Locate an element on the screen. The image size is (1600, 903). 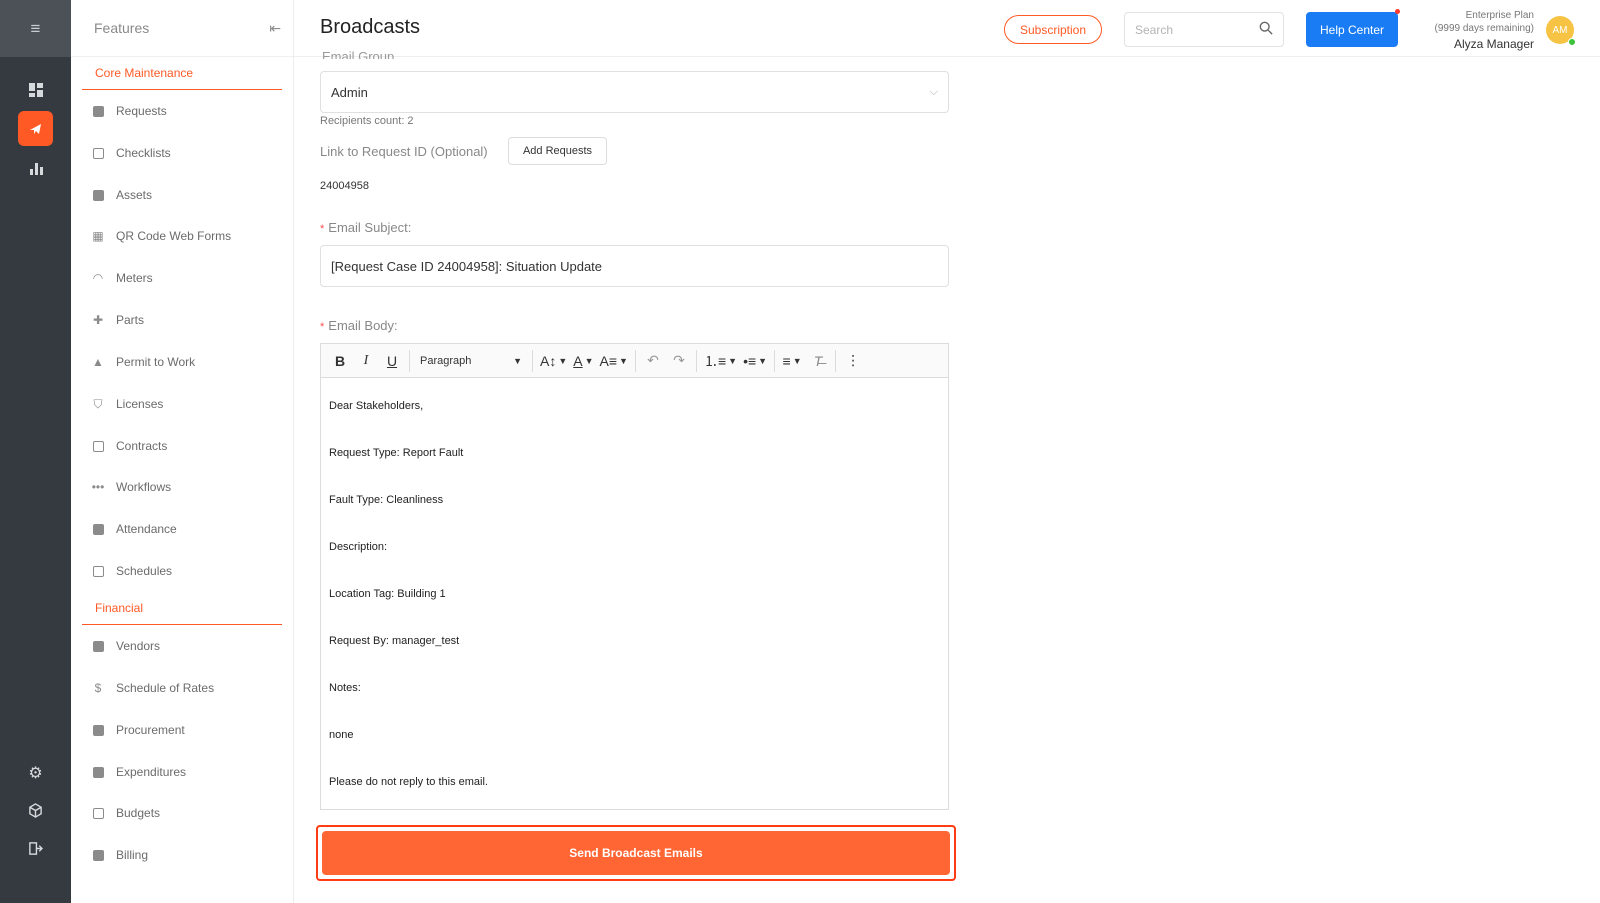
sidebar-item-budgets: Budgets is located at coordinates (125, 813).